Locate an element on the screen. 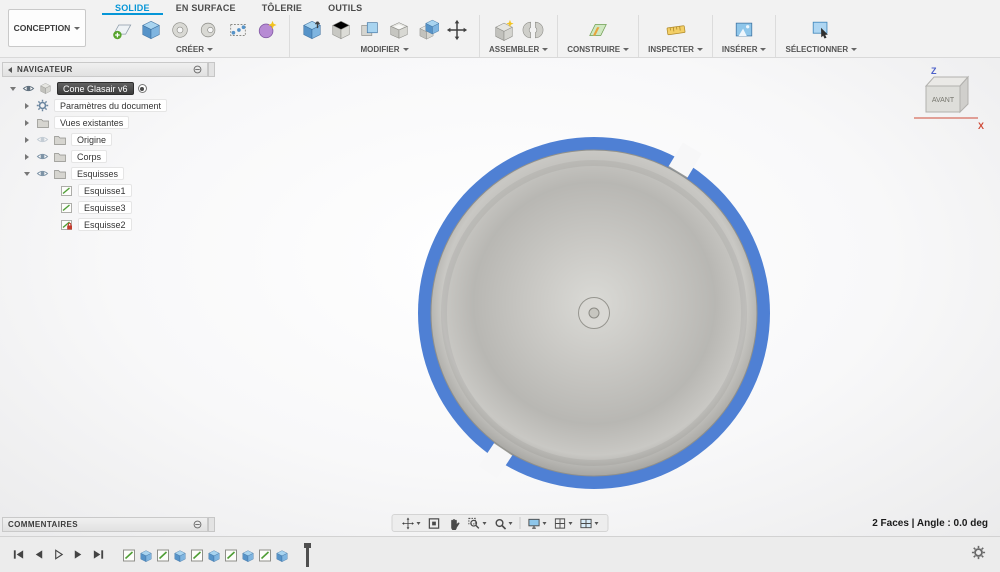 The image size is (1000, 572). go-to-start-button is located at coordinates (18, 555).